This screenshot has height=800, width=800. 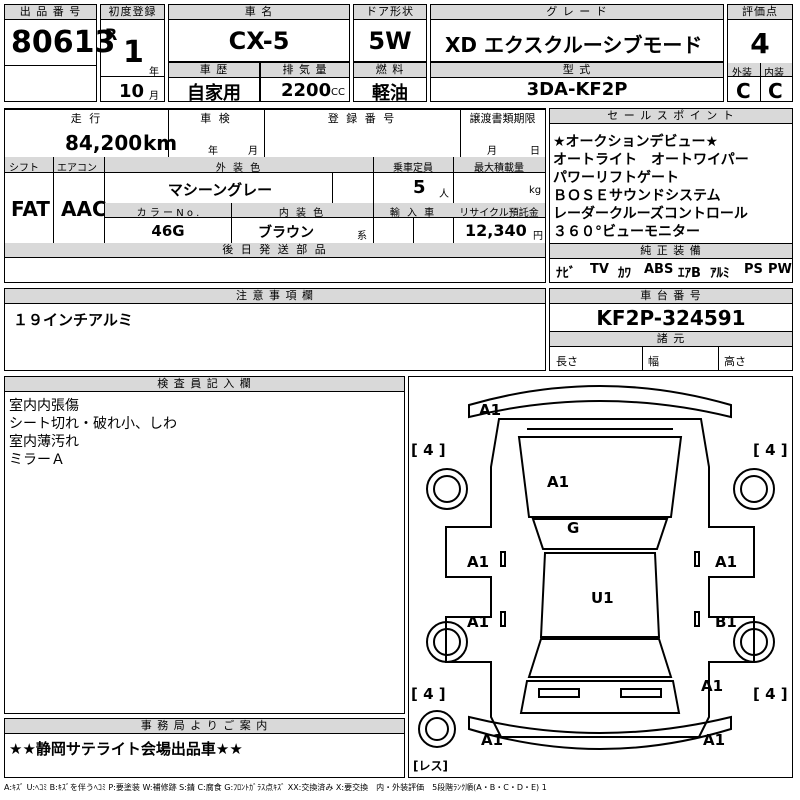 I want to click on sales-point-line: オートライト オートワイパー, so click(x=651, y=160).